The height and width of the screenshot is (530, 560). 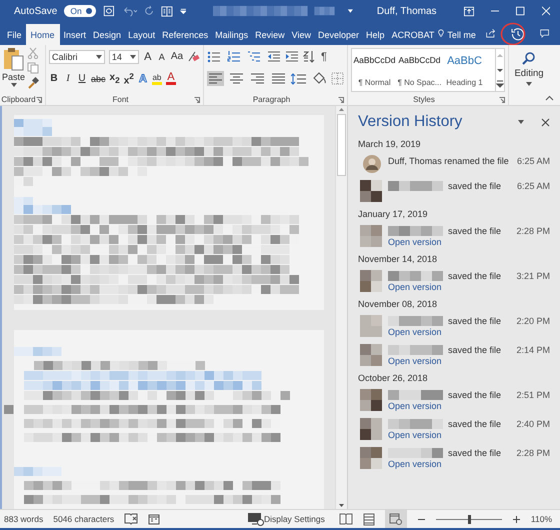 I want to click on panel-options-icon, so click(x=521, y=122).